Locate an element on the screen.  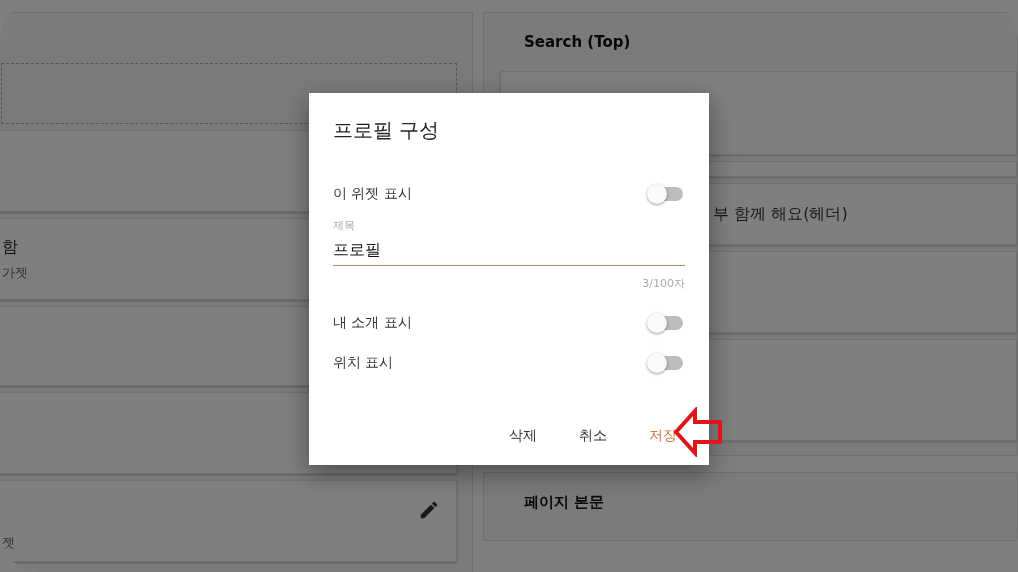
dialog-button: 삭제 is located at coordinates (523, 436).